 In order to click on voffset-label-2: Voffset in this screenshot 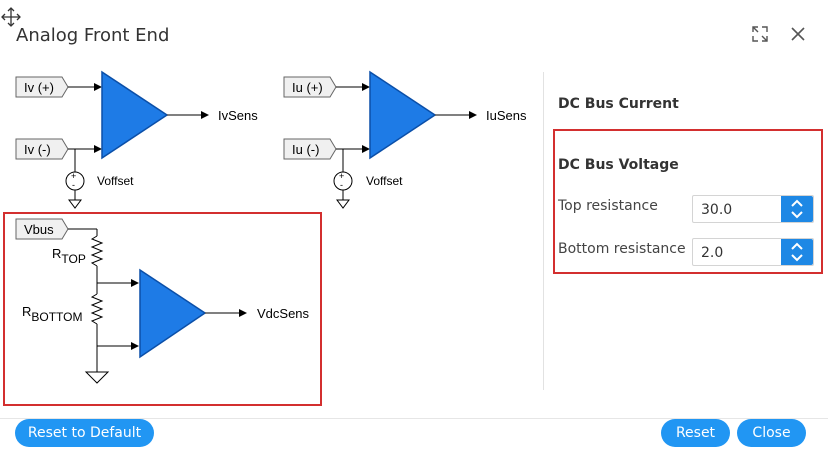, I will do `click(384, 181)`.